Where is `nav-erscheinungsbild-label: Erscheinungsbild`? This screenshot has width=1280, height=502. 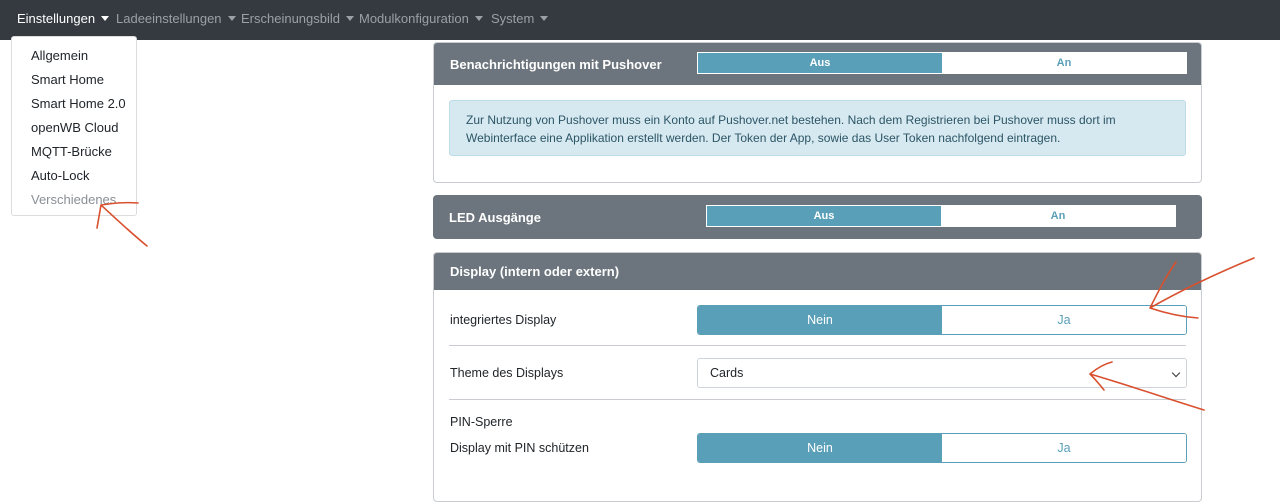
nav-erscheinungsbild-label: Erscheinungsbild is located at coordinates (291, 18).